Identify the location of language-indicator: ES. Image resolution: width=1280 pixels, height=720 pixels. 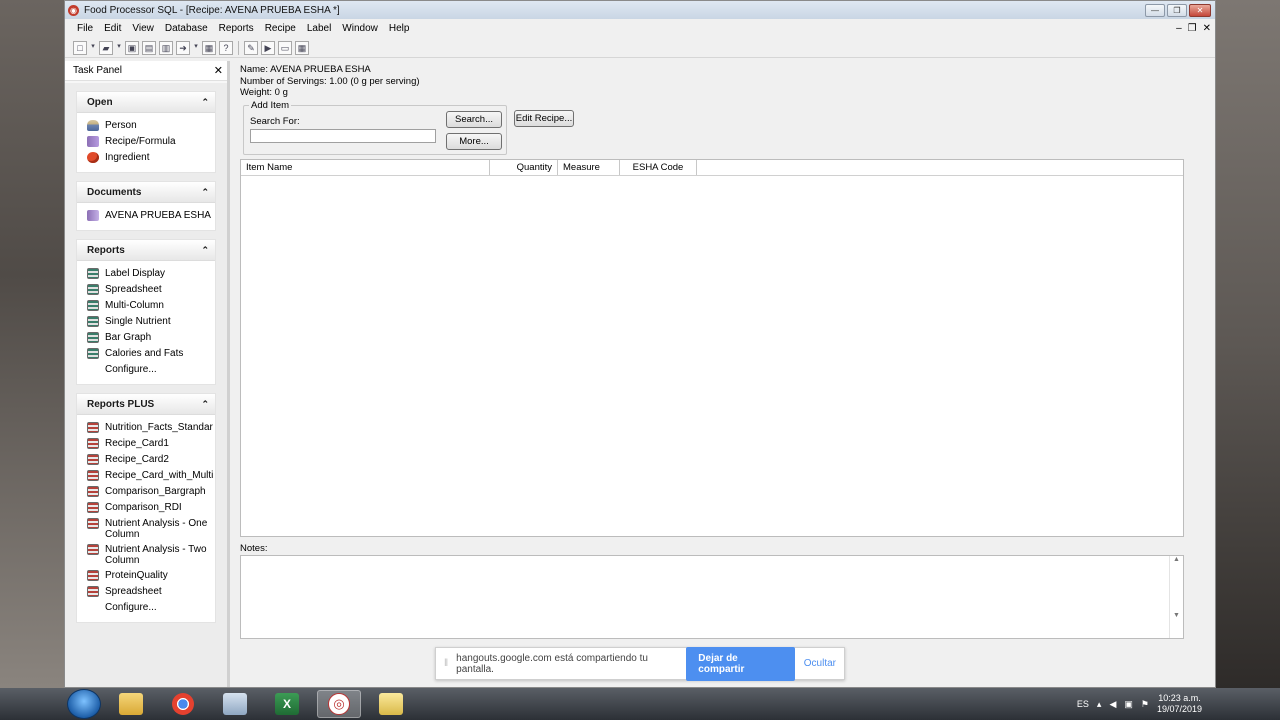
(1083, 704).